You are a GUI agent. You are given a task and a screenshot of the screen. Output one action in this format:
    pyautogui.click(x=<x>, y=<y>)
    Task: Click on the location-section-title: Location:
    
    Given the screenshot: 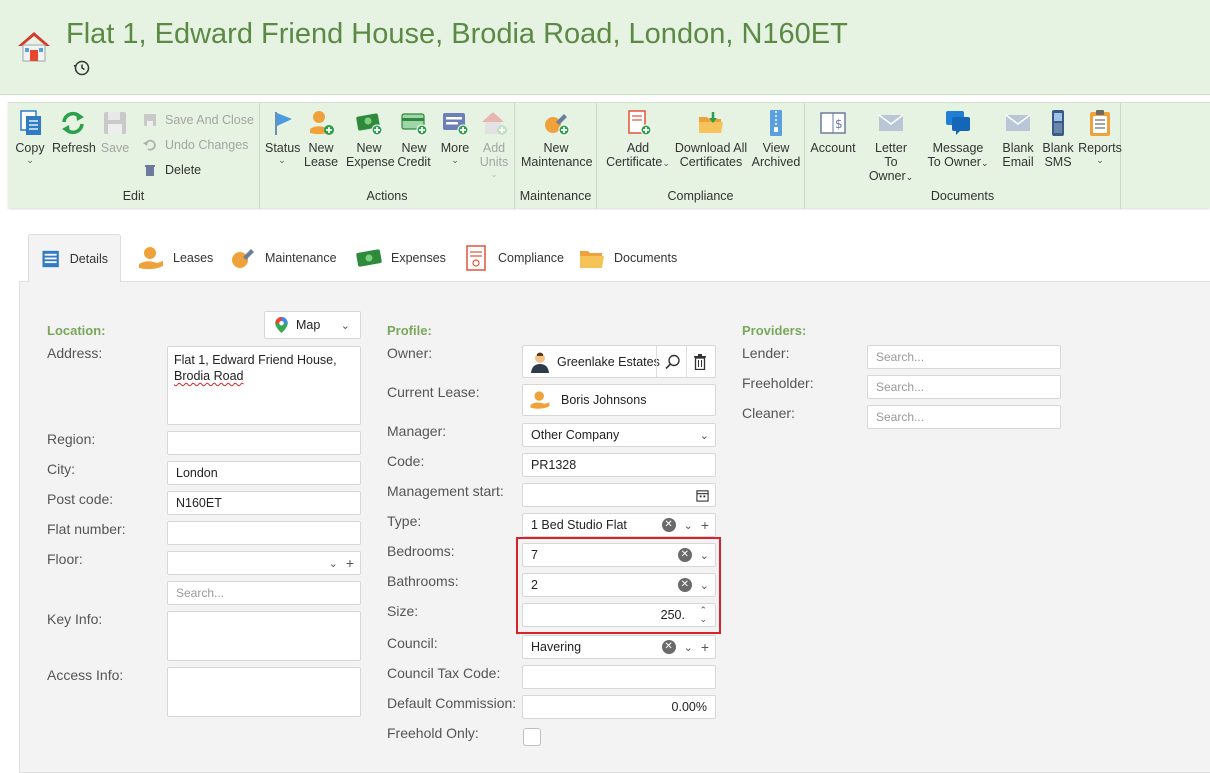 What is the action you would take?
    pyautogui.click(x=76, y=330)
    